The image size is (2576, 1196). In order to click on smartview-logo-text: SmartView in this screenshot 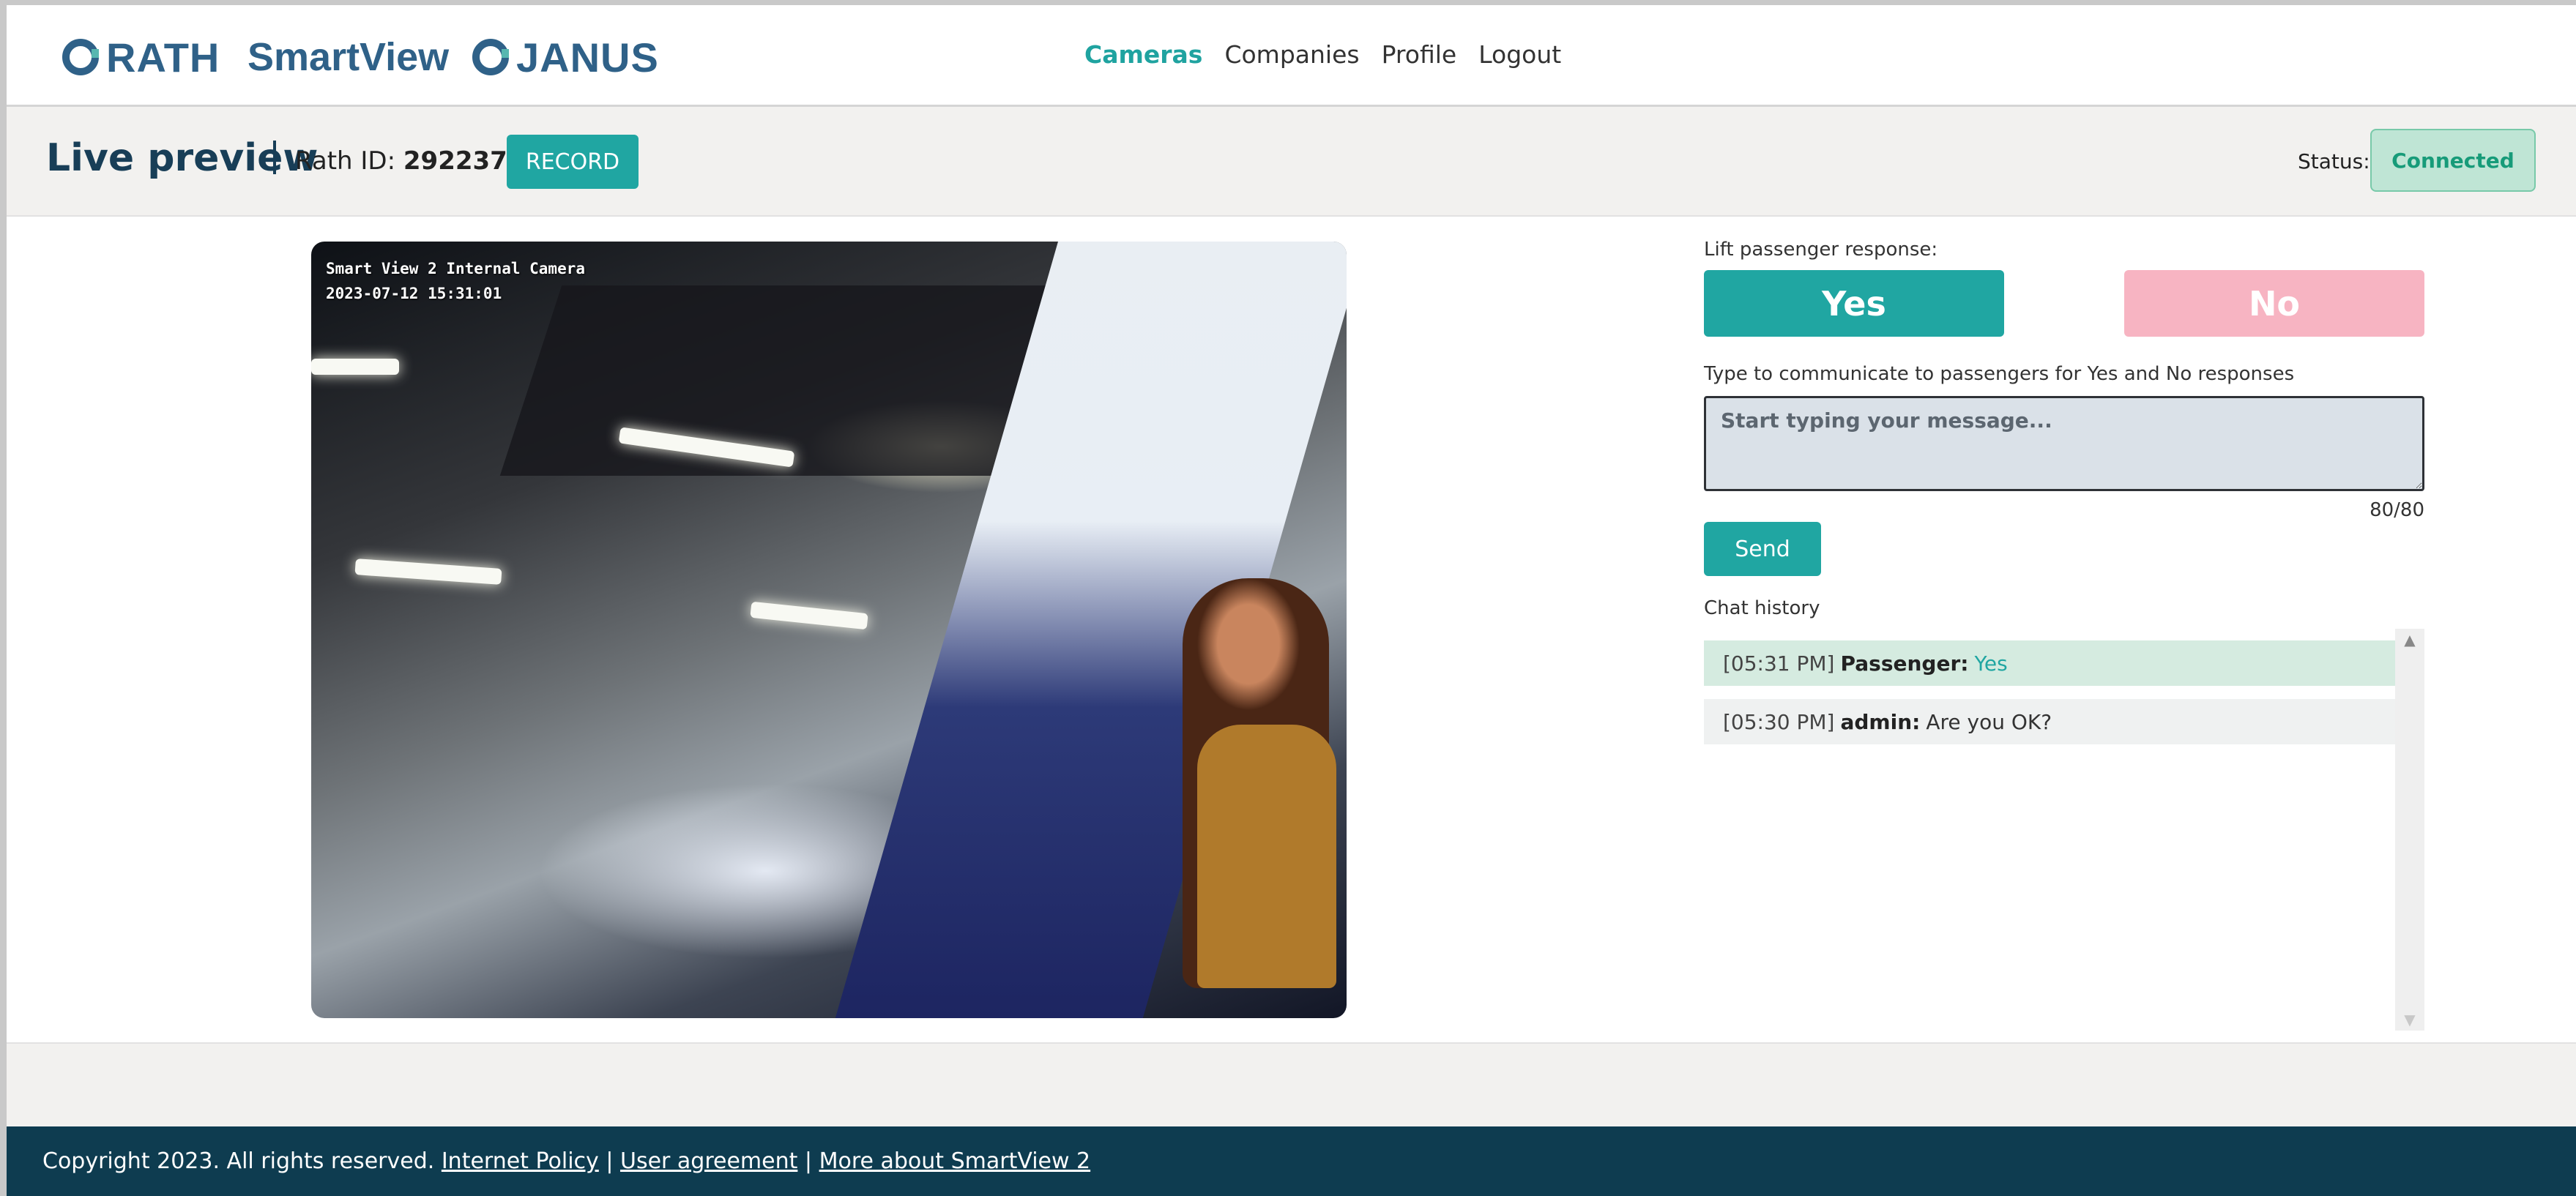, I will do `click(348, 57)`.